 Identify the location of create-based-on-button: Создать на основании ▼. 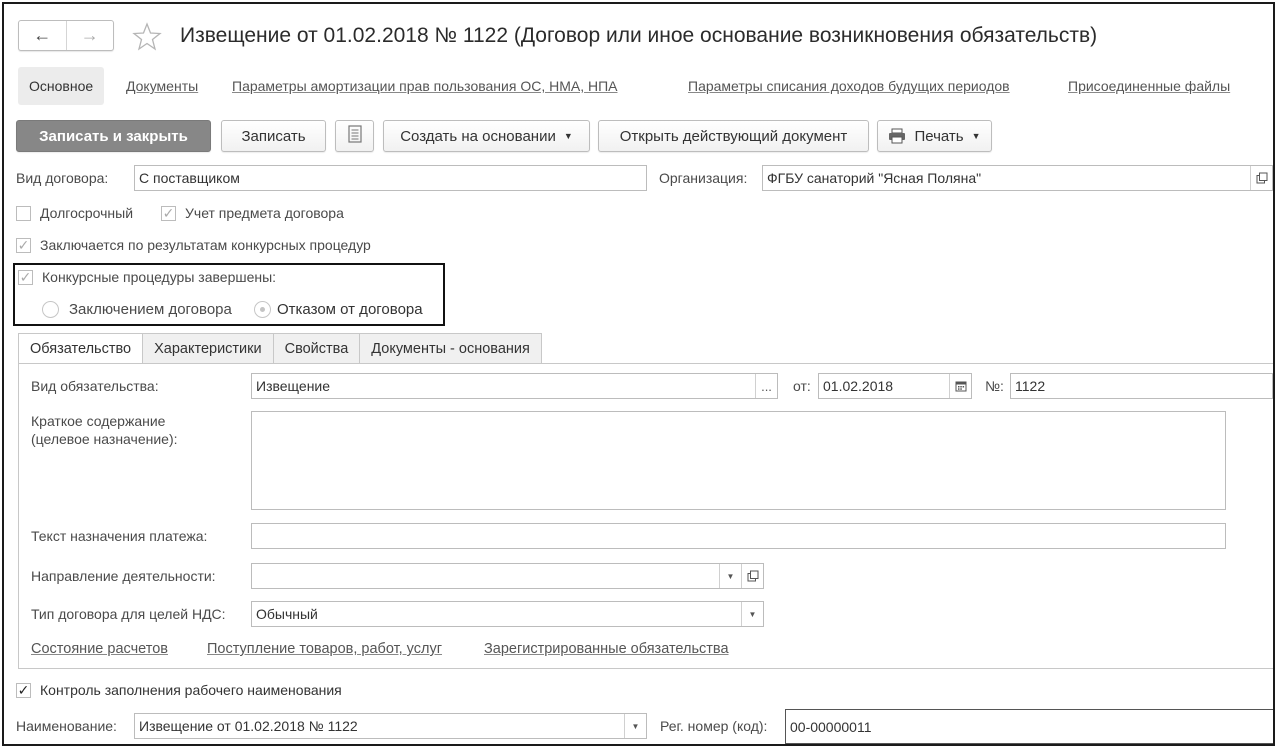
(486, 136).